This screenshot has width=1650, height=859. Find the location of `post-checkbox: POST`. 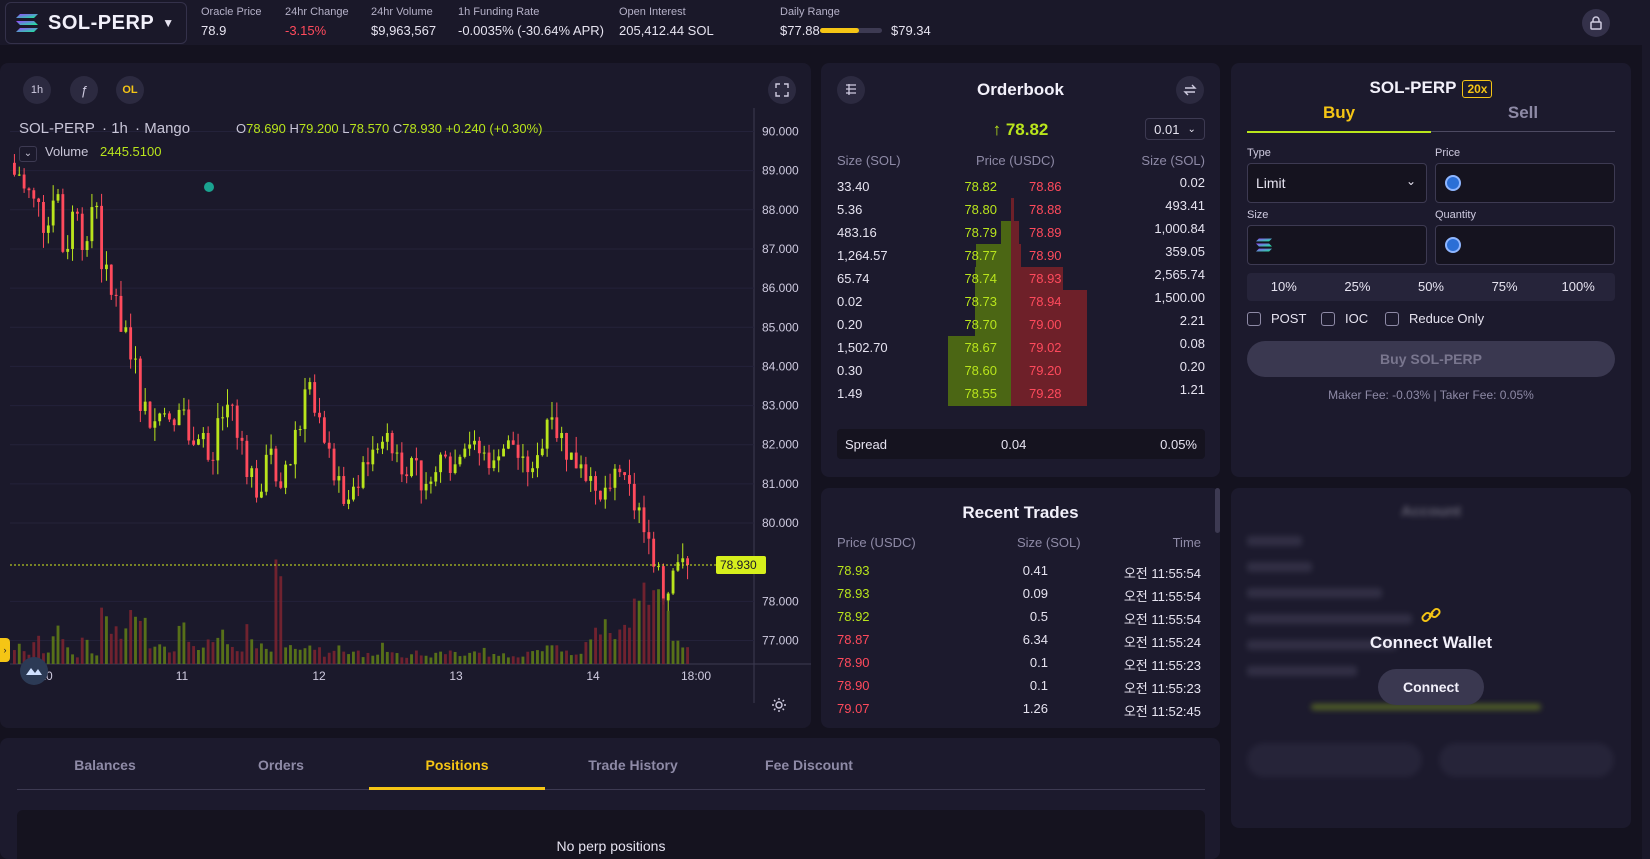

post-checkbox: POST is located at coordinates (1276, 318).